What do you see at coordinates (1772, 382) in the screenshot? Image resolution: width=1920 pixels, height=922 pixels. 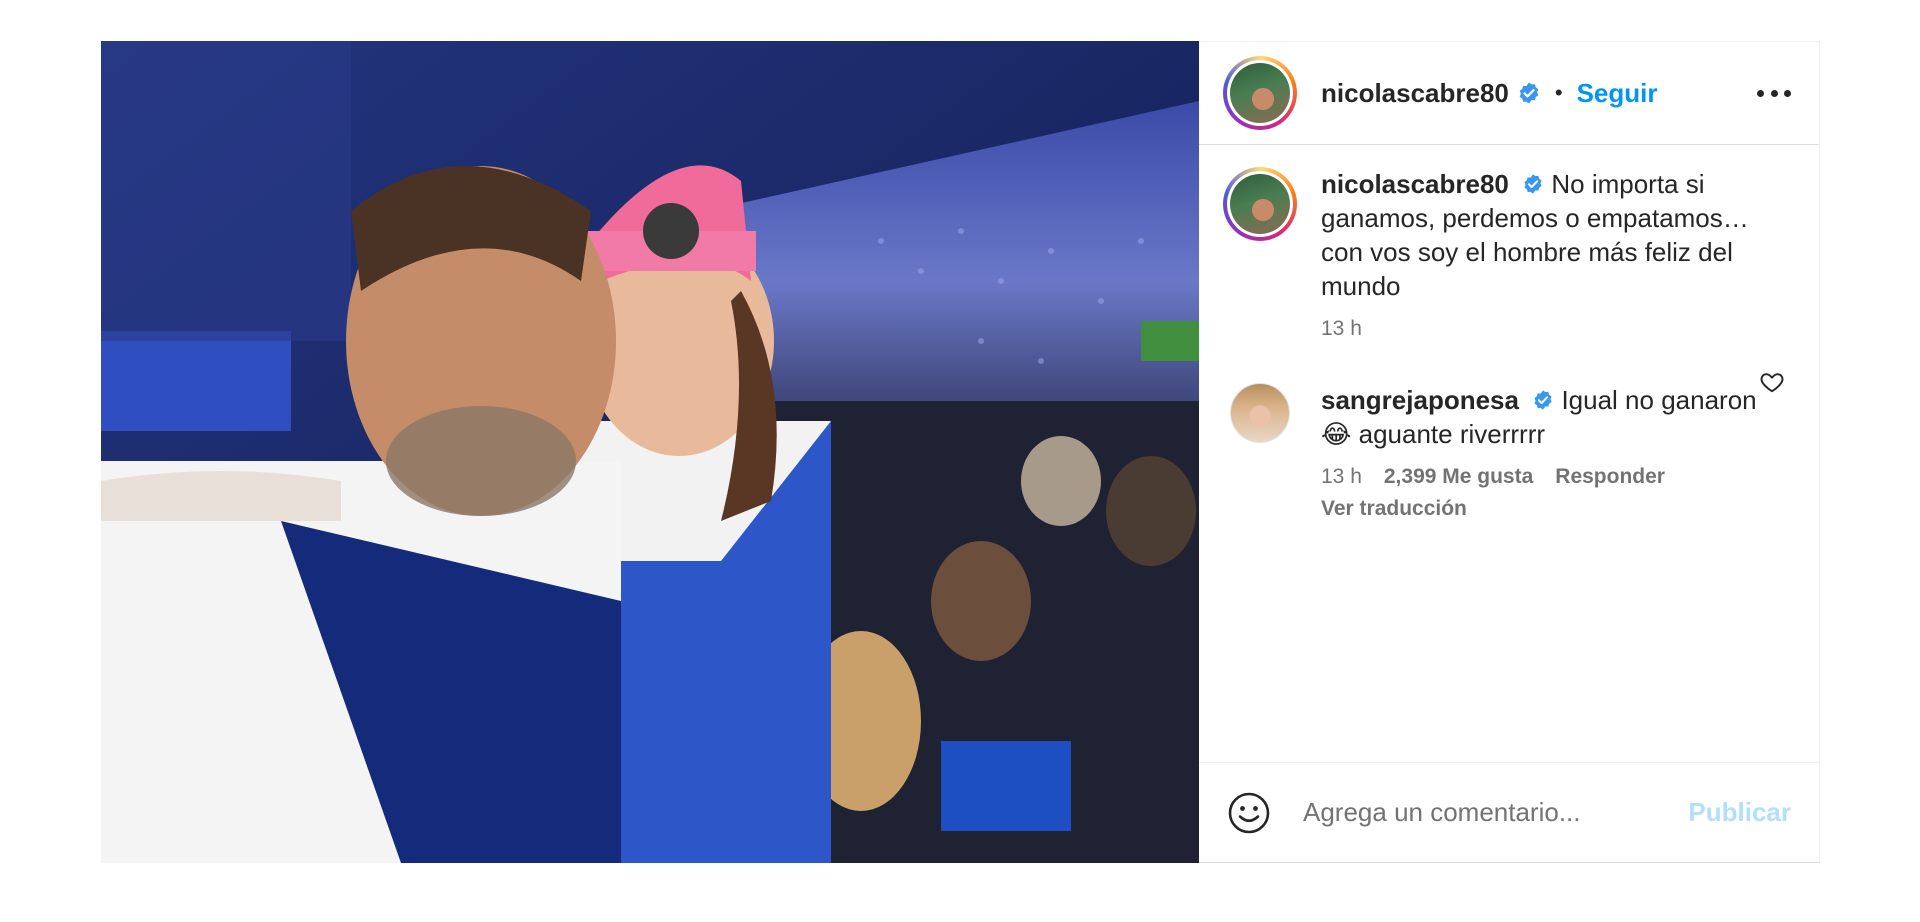 I see `heart-outline-icon` at bounding box center [1772, 382].